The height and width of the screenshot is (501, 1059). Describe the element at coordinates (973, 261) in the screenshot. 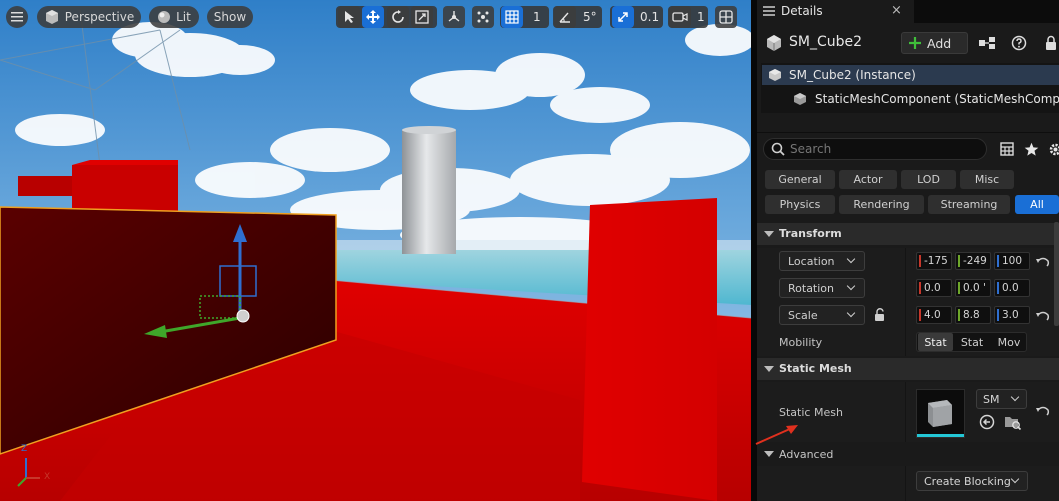

I see `location-y-field: -249` at that location.